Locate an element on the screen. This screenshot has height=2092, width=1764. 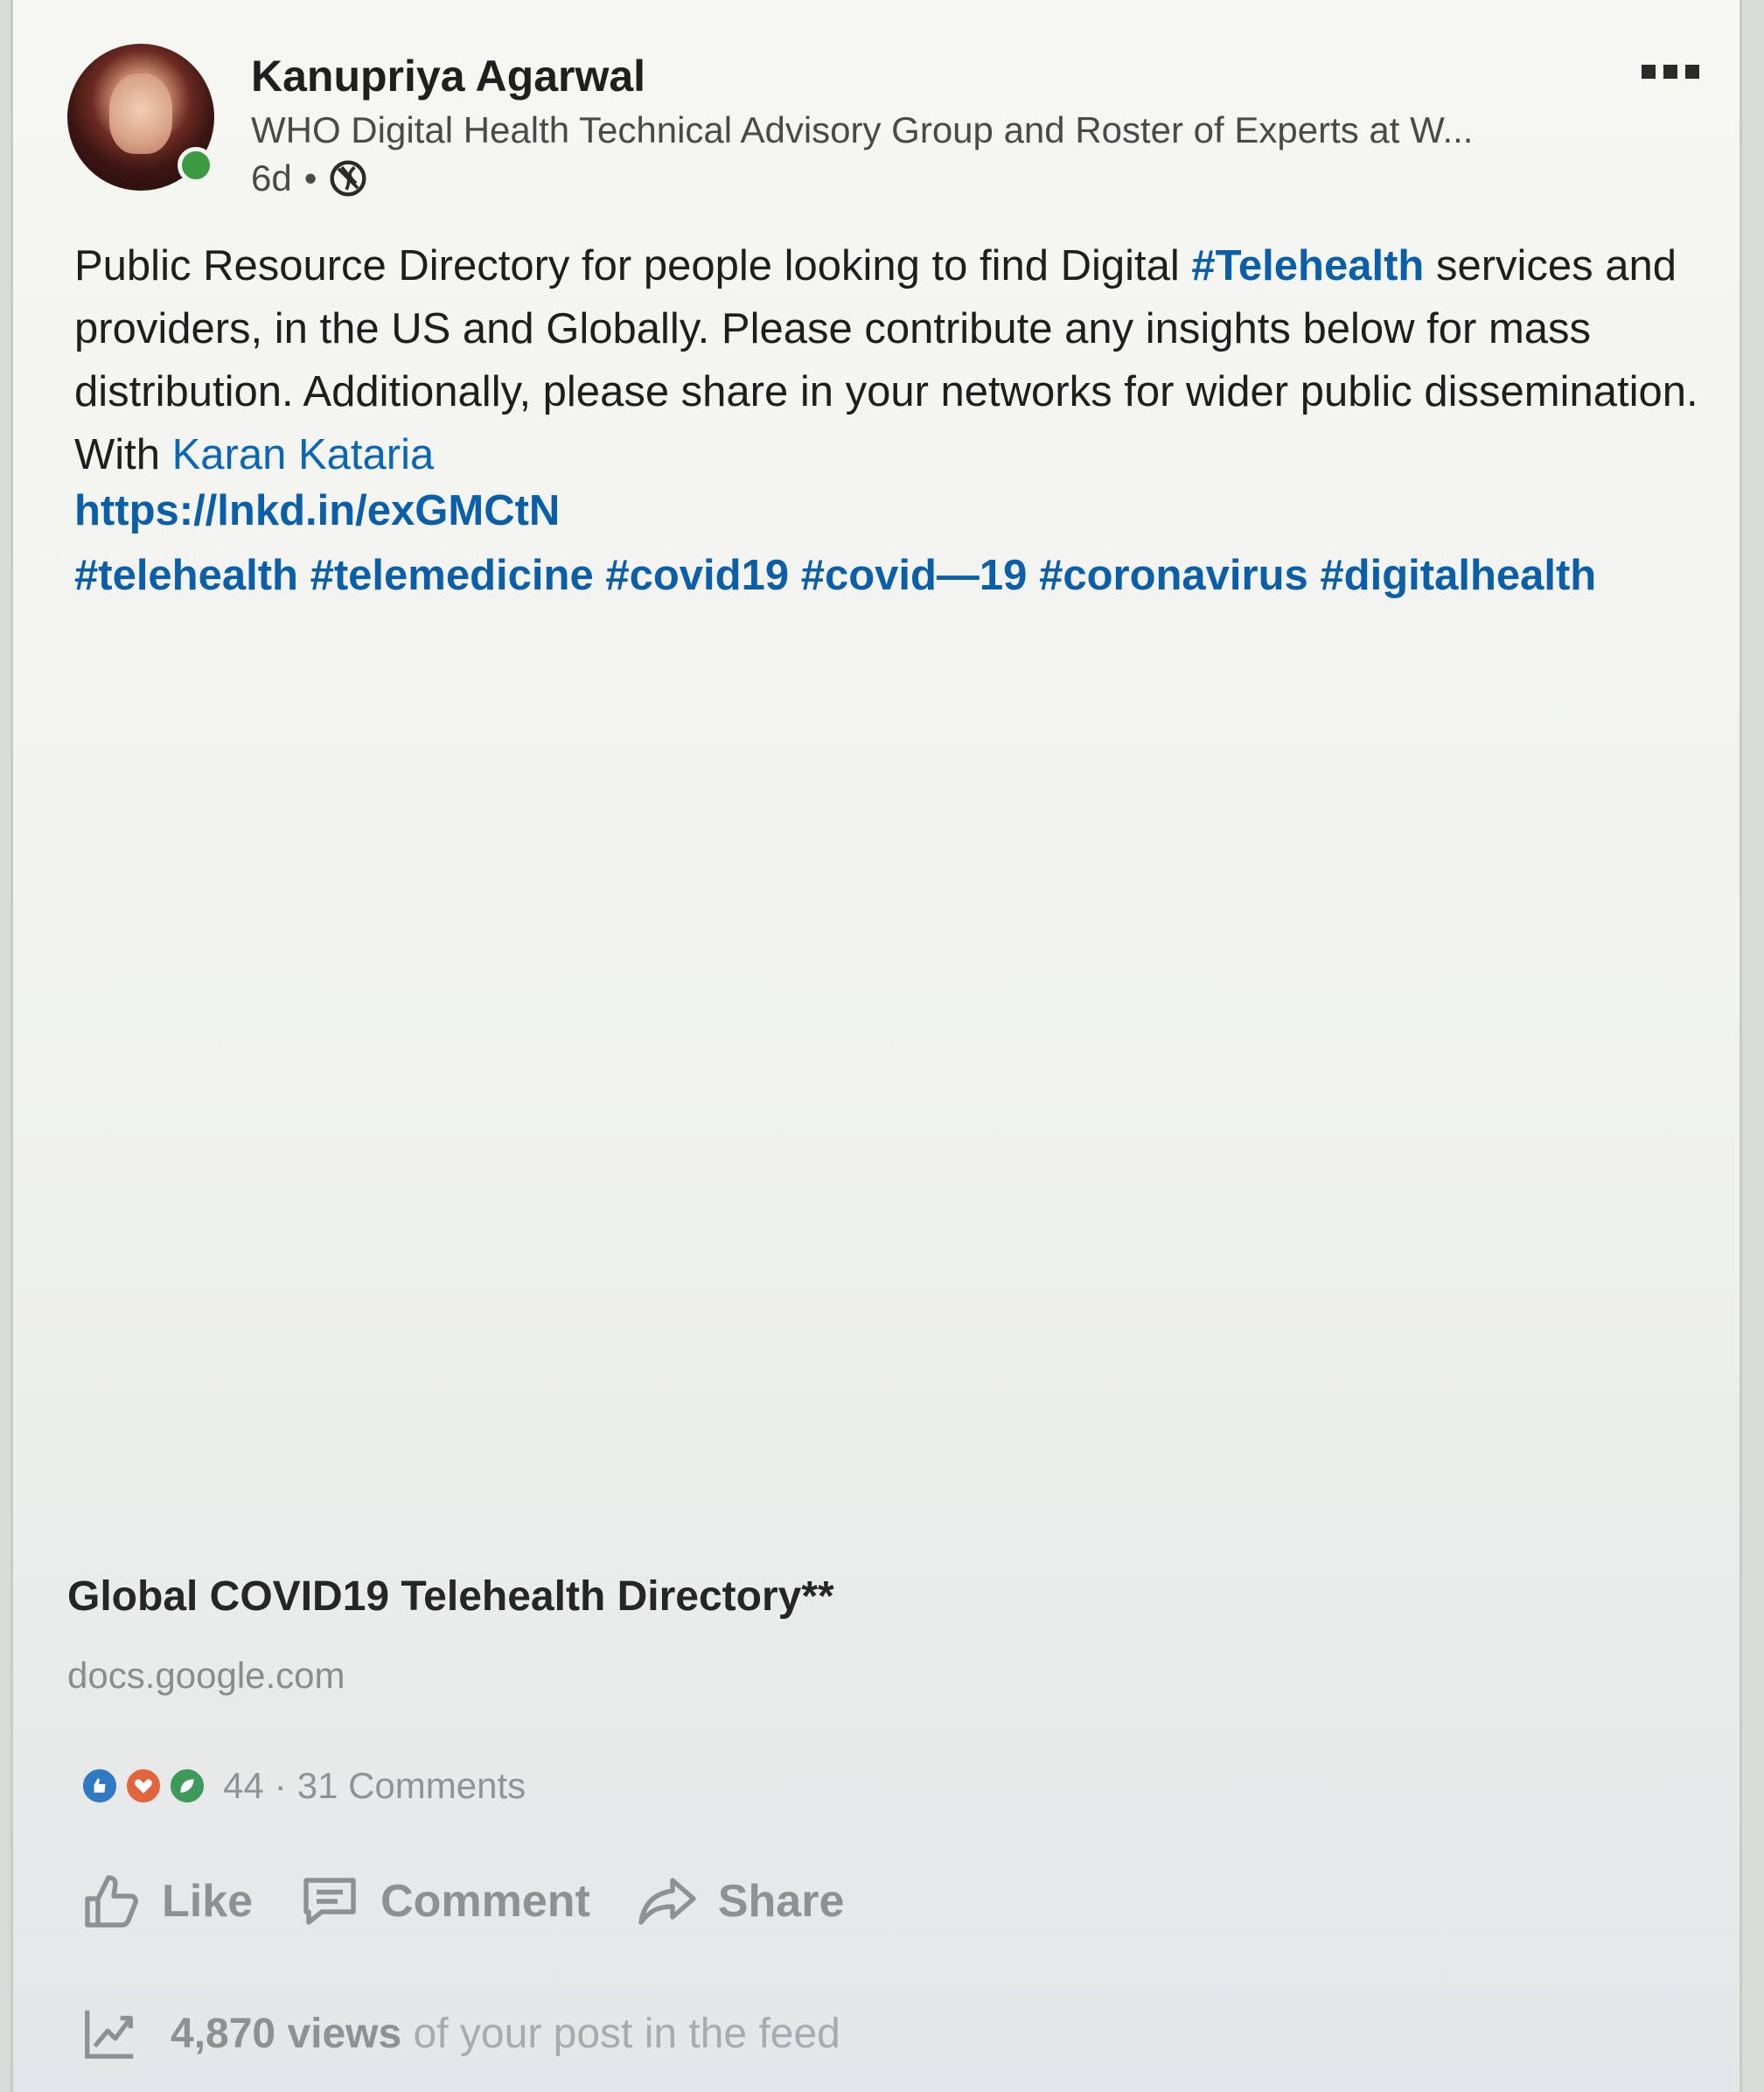
author-avatar is located at coordinates (140, 118).